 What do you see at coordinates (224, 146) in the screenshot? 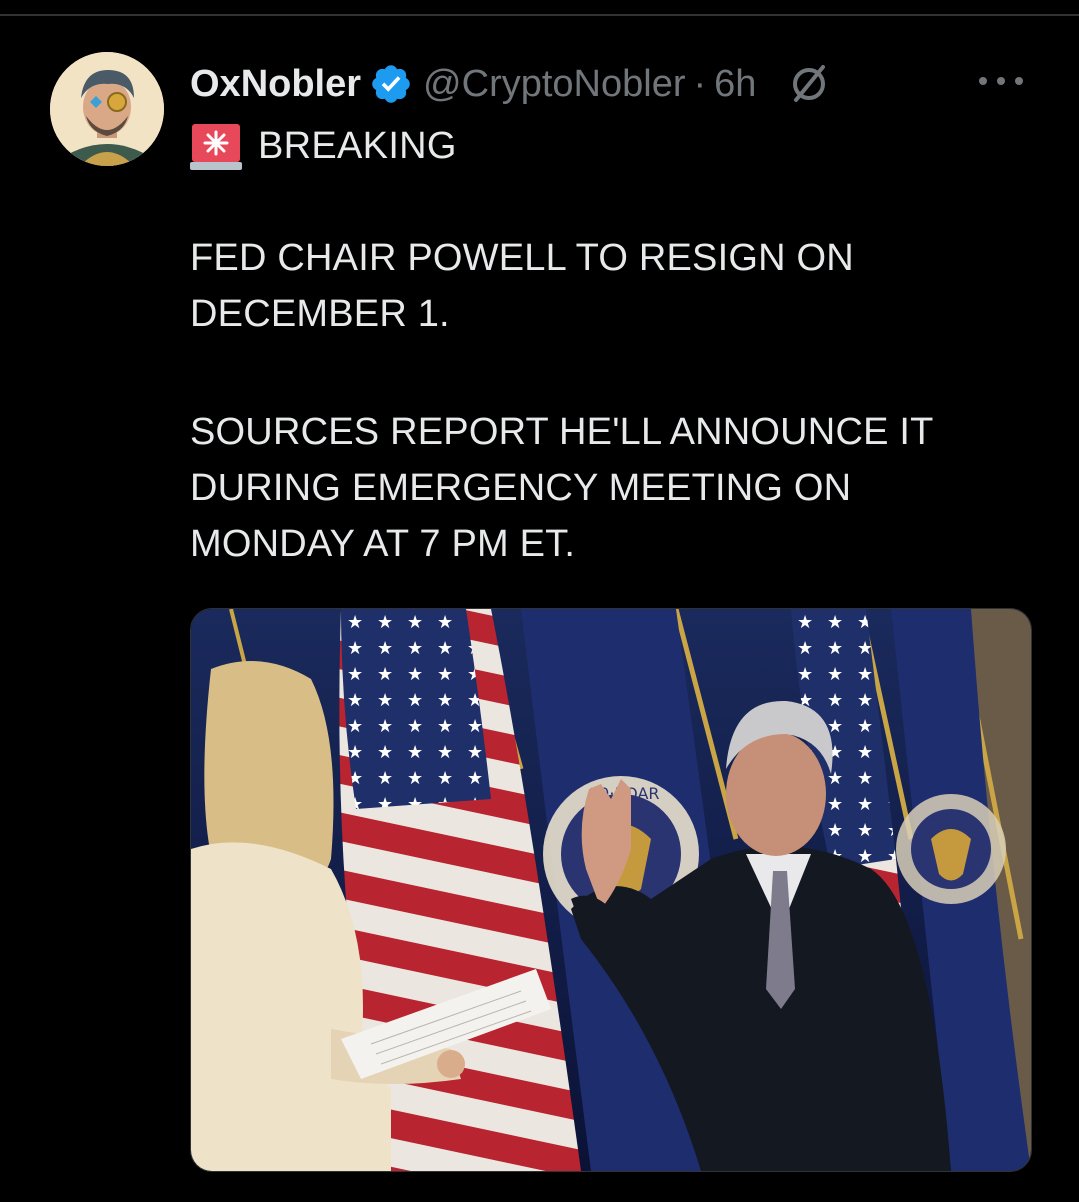
I see `siren-emoji-icon` at bounding box center [224, 146].